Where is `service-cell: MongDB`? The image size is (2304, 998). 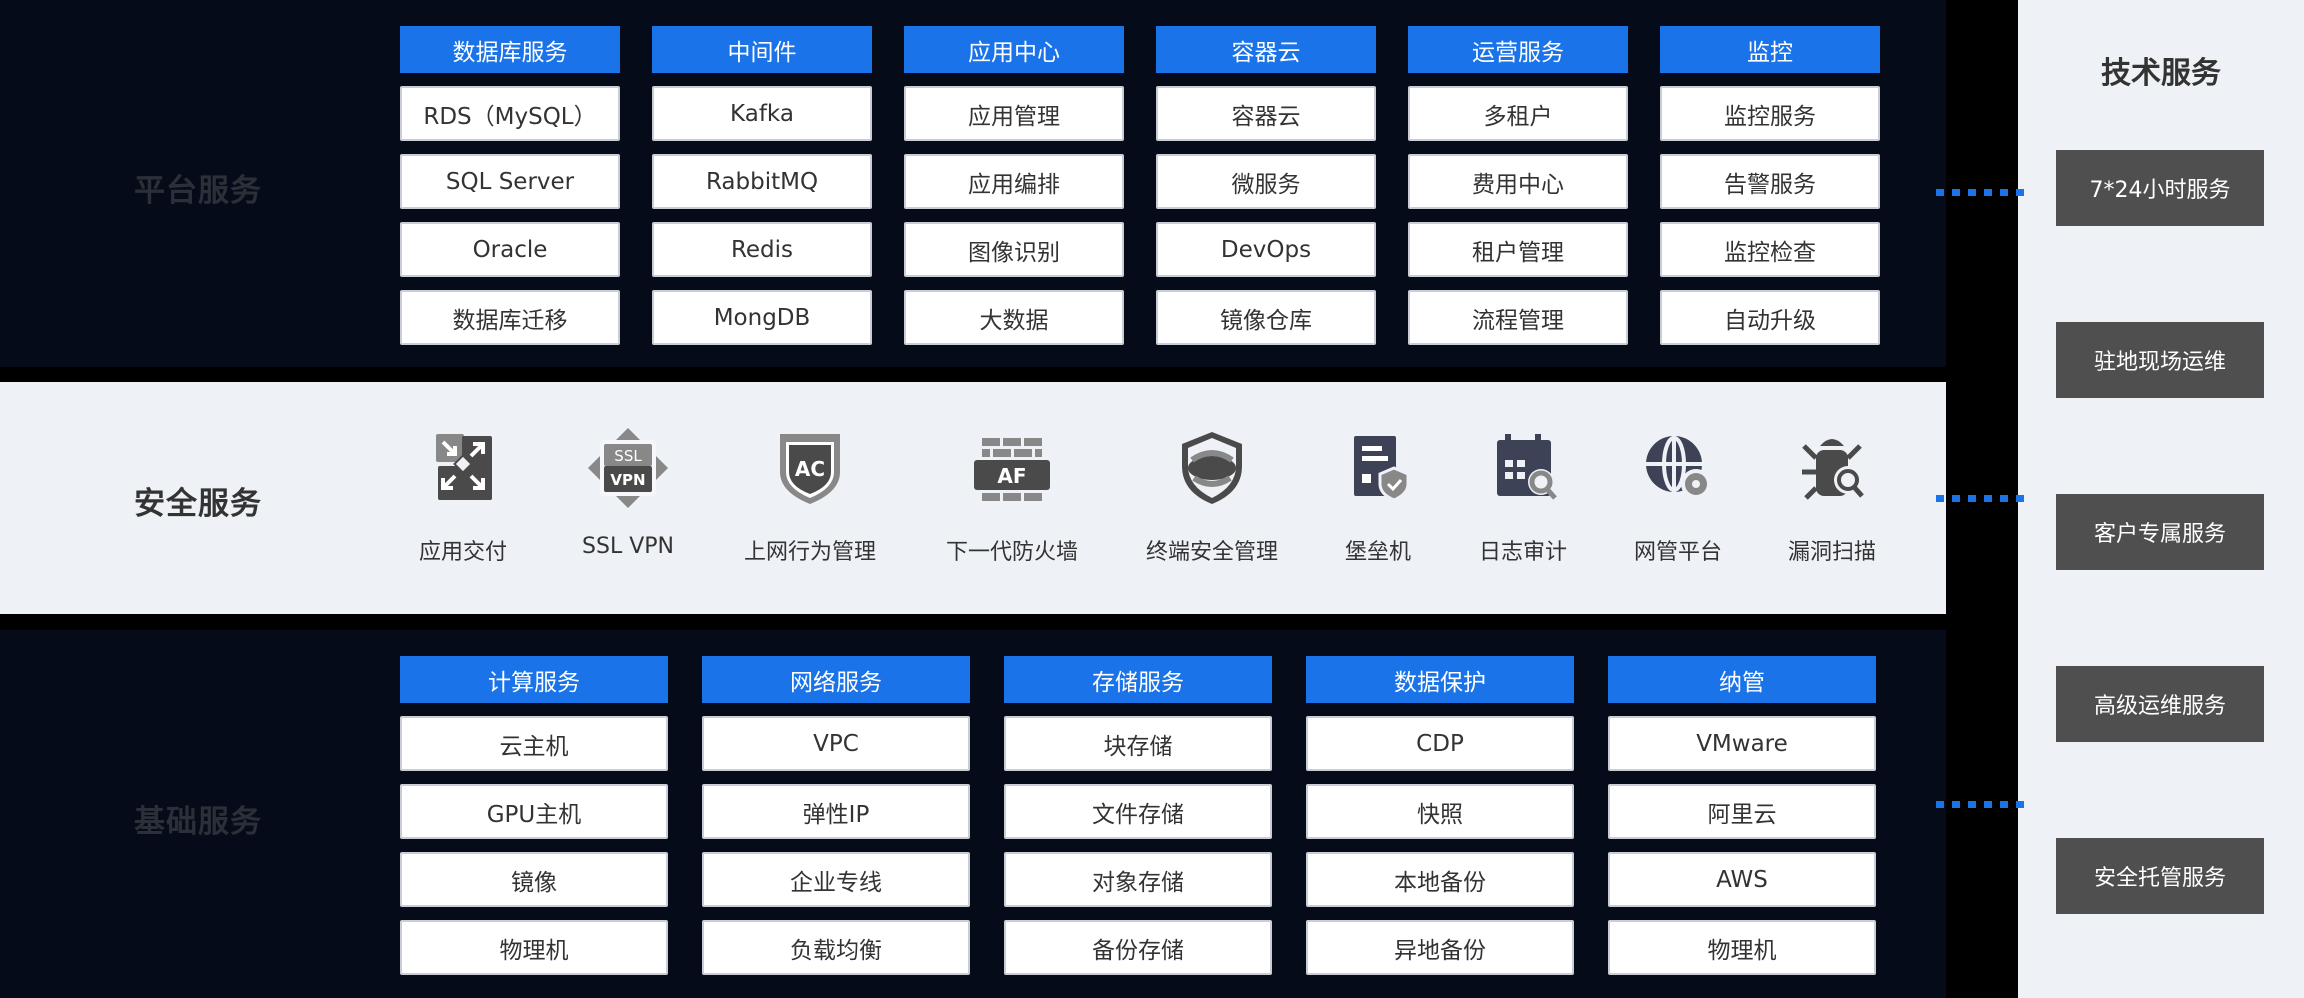 service-cell: MongDB is located at coordinates (762, 317).